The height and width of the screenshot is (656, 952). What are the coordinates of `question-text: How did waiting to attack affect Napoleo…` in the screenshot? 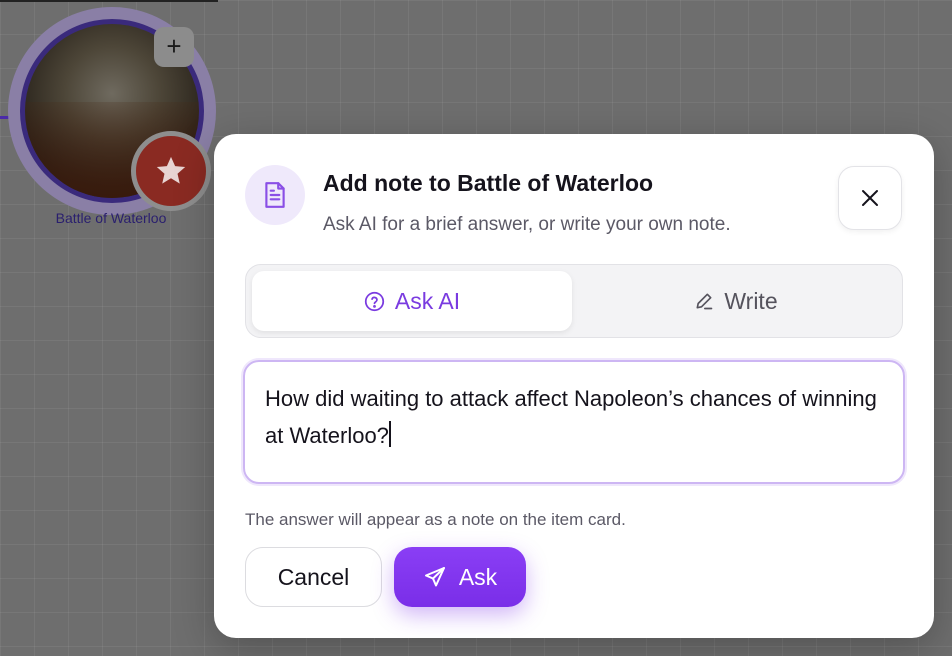 It's located at (571, 417).